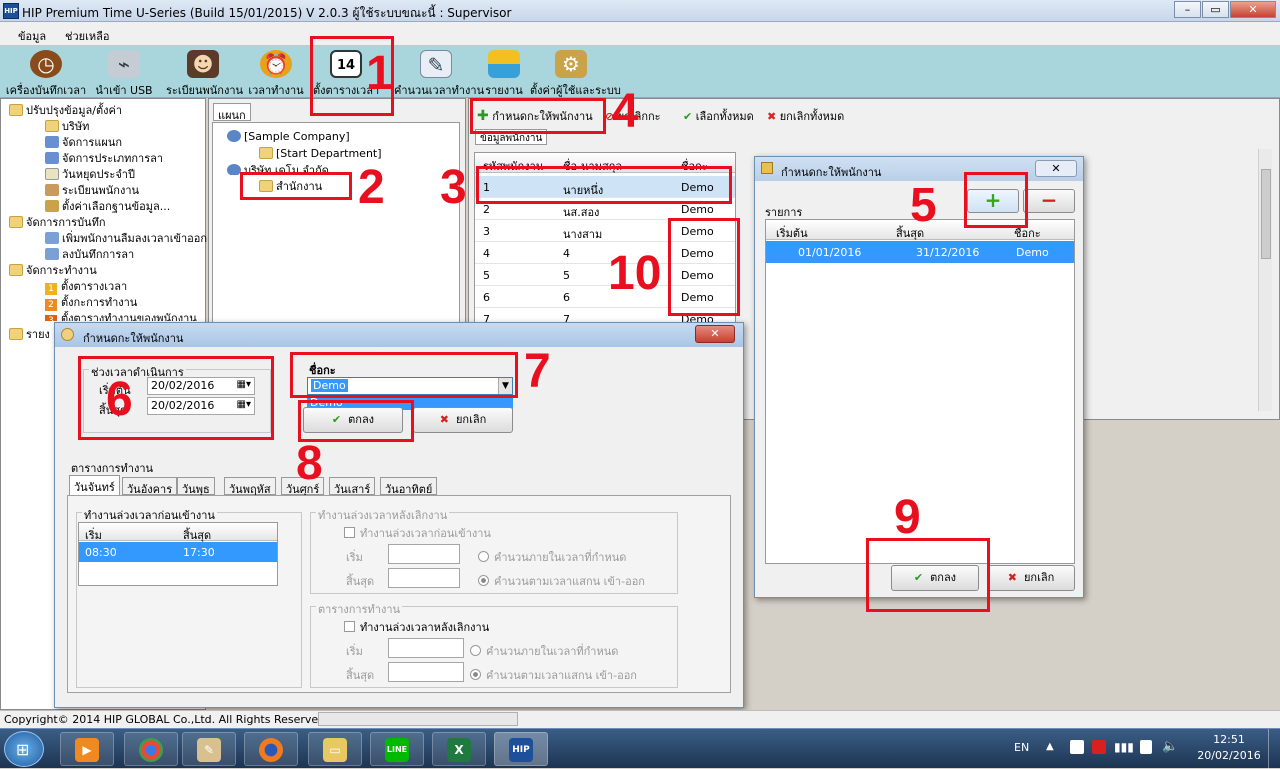 The image size is (1280, 769). What do you see at coordinates (89, 255) in the screenshot?
I see `tree-item-record-leave: ลงบันทึกการลา` at bounding box center [89, 255].